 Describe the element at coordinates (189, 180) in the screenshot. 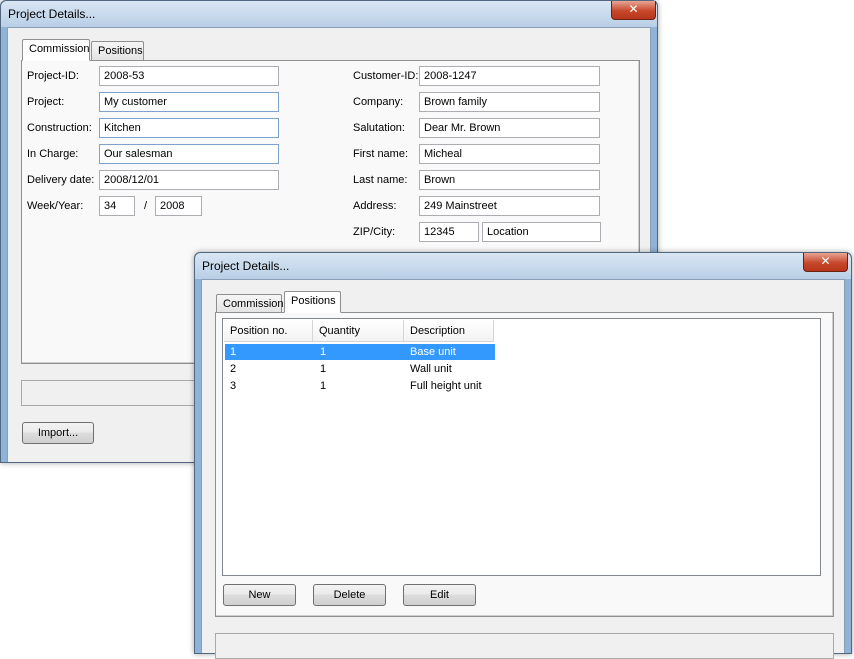

I see `delivery-date-field: 2008/12/01` at that location.